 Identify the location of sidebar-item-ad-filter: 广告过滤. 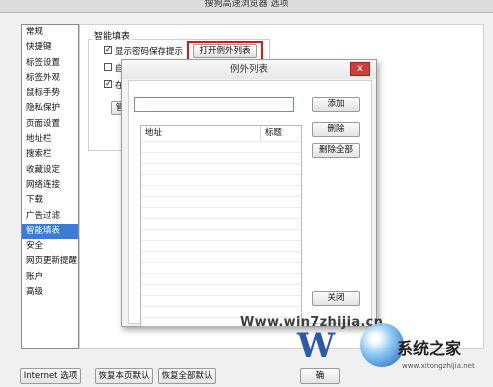
(50, 216).